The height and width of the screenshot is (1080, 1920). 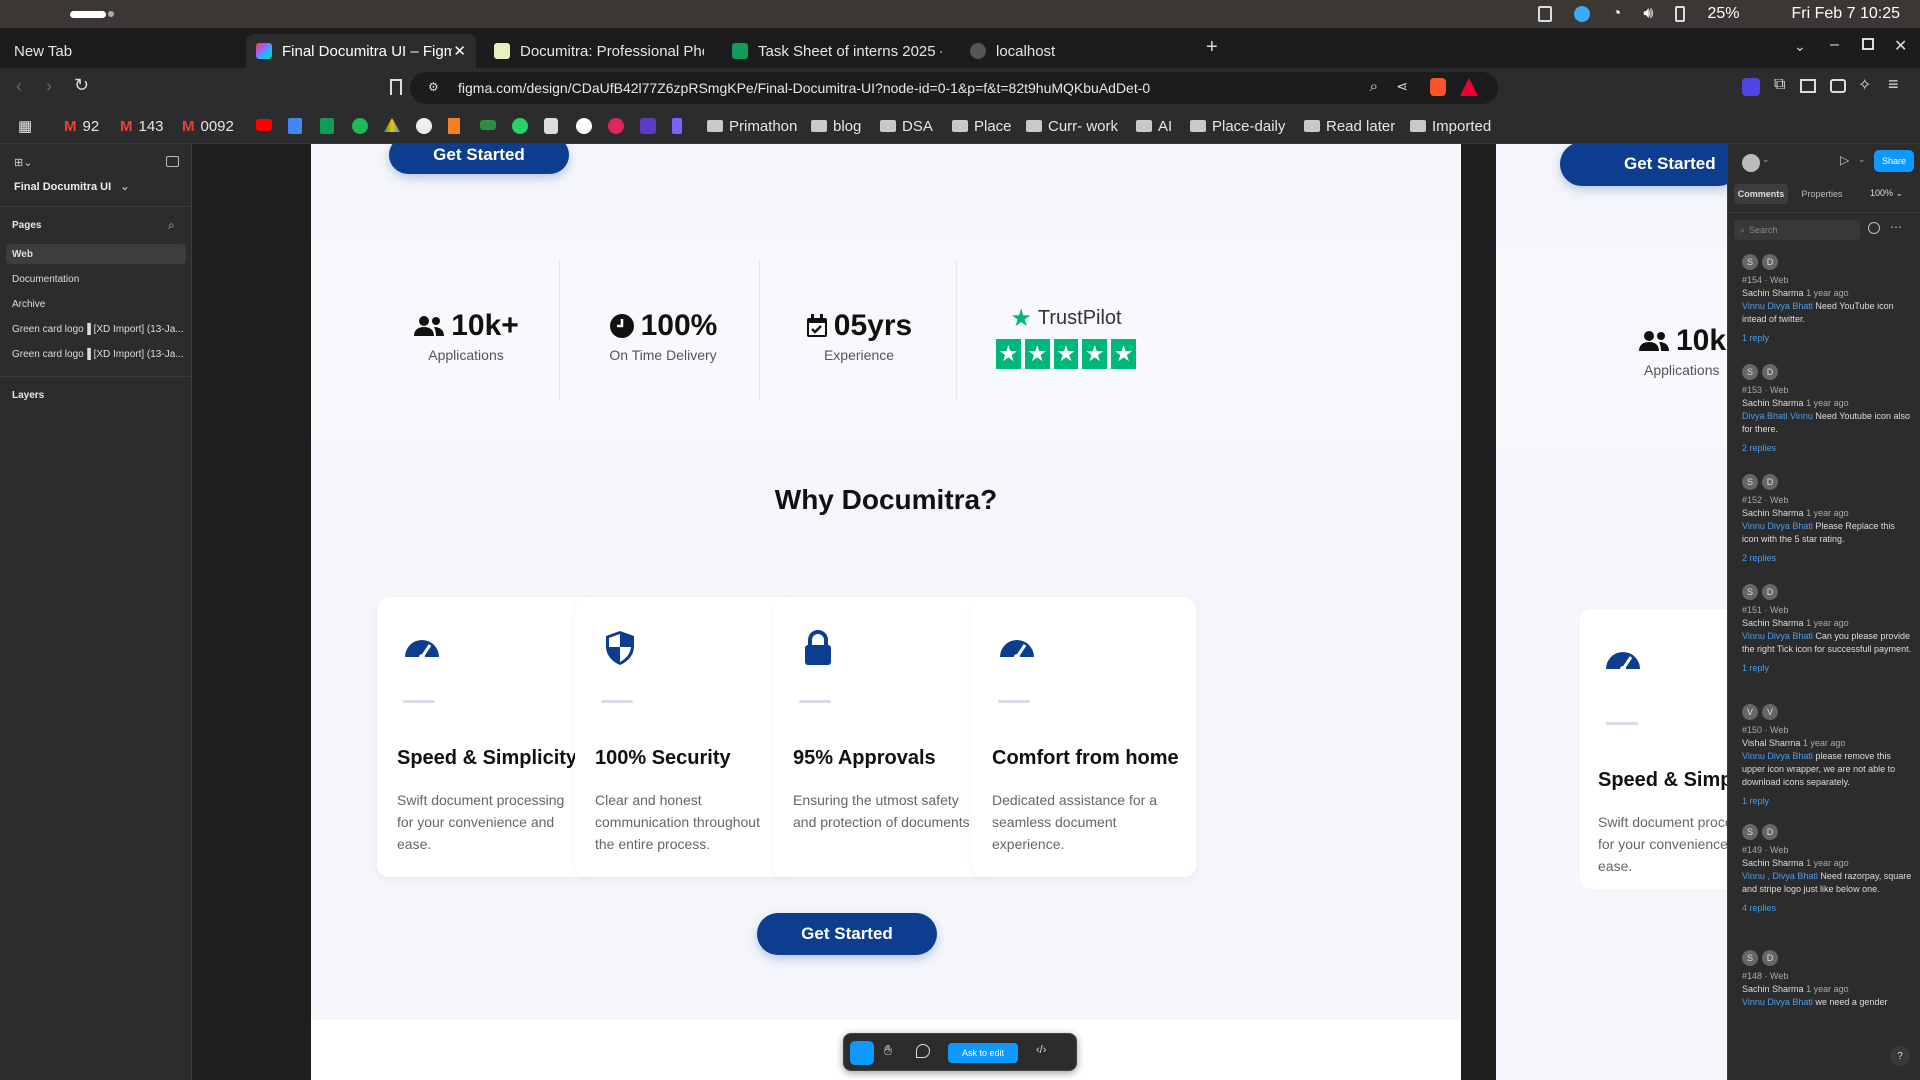 What do you see at coordinates (584, 126) in the screenshot?
I see `chatgpt-icon` at bounding box center [584, 126].